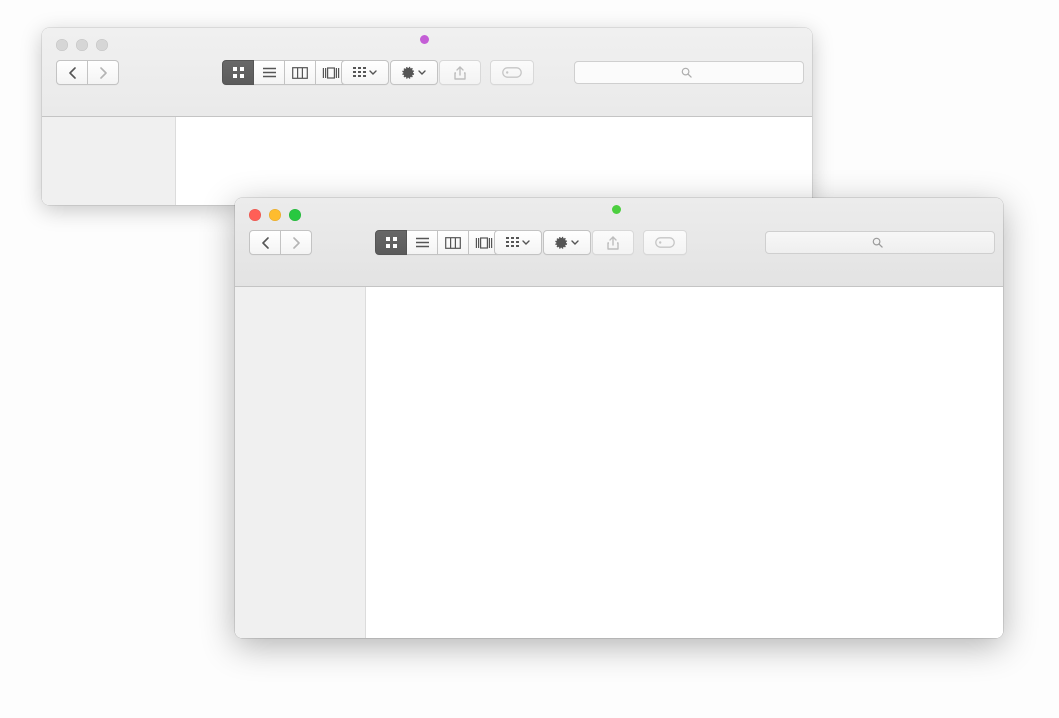  I want to click on front-window-sidebar, so click(300, 462).